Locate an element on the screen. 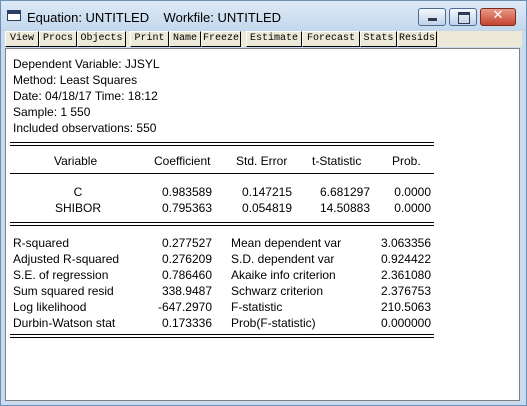  stat-label-2: Akaike info criterion is located at coordinates (283, 275).